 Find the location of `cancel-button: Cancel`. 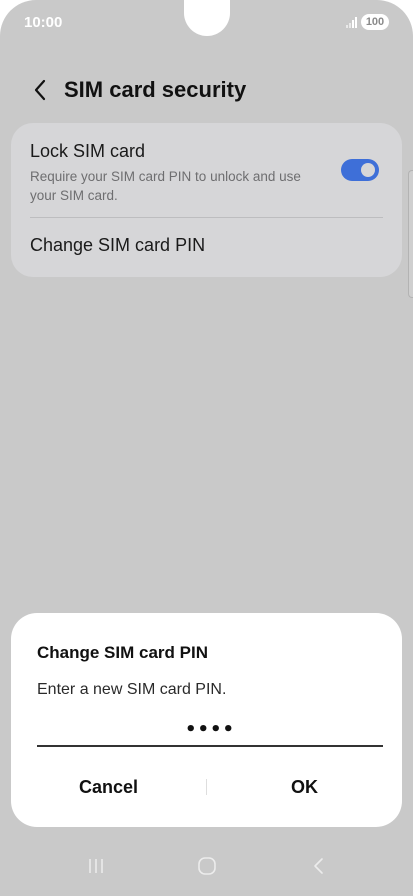

cancel-button: Cancel is located at coordinates (108, 787).